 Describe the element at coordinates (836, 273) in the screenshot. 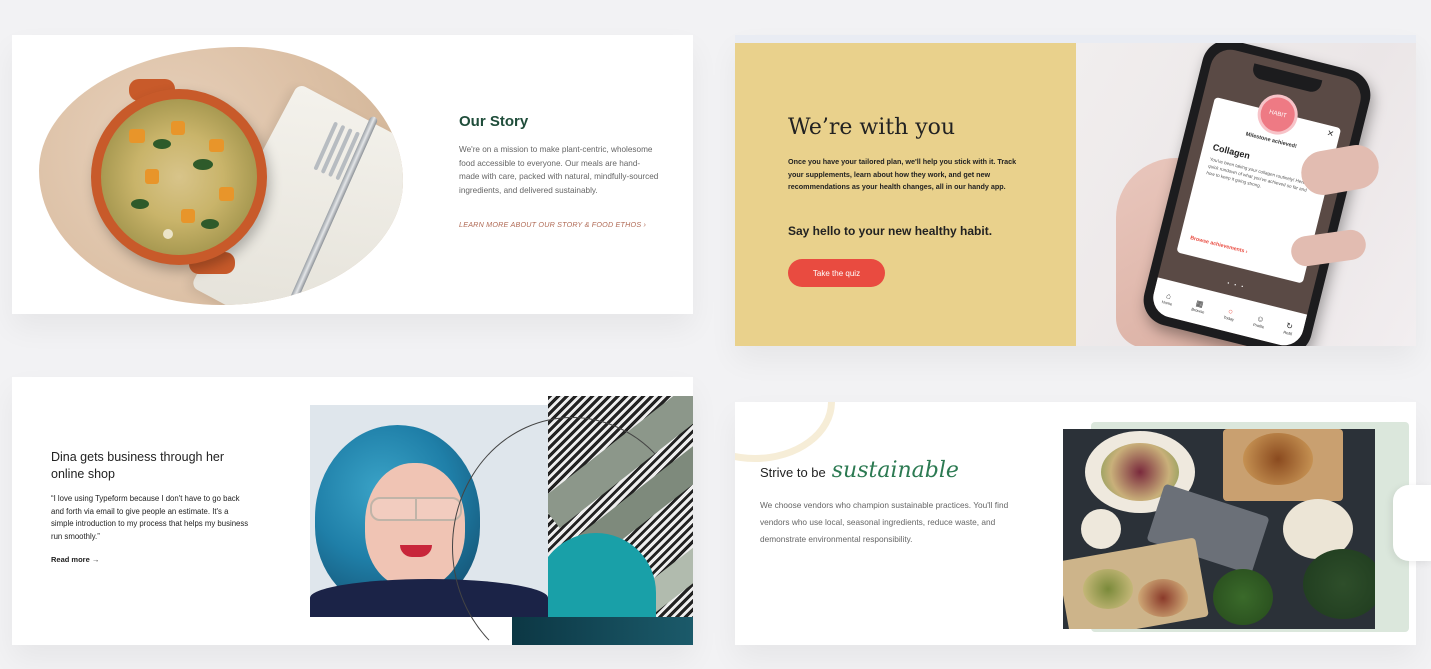

I see `take-the-quiz-button: Take the quiz` at that location.